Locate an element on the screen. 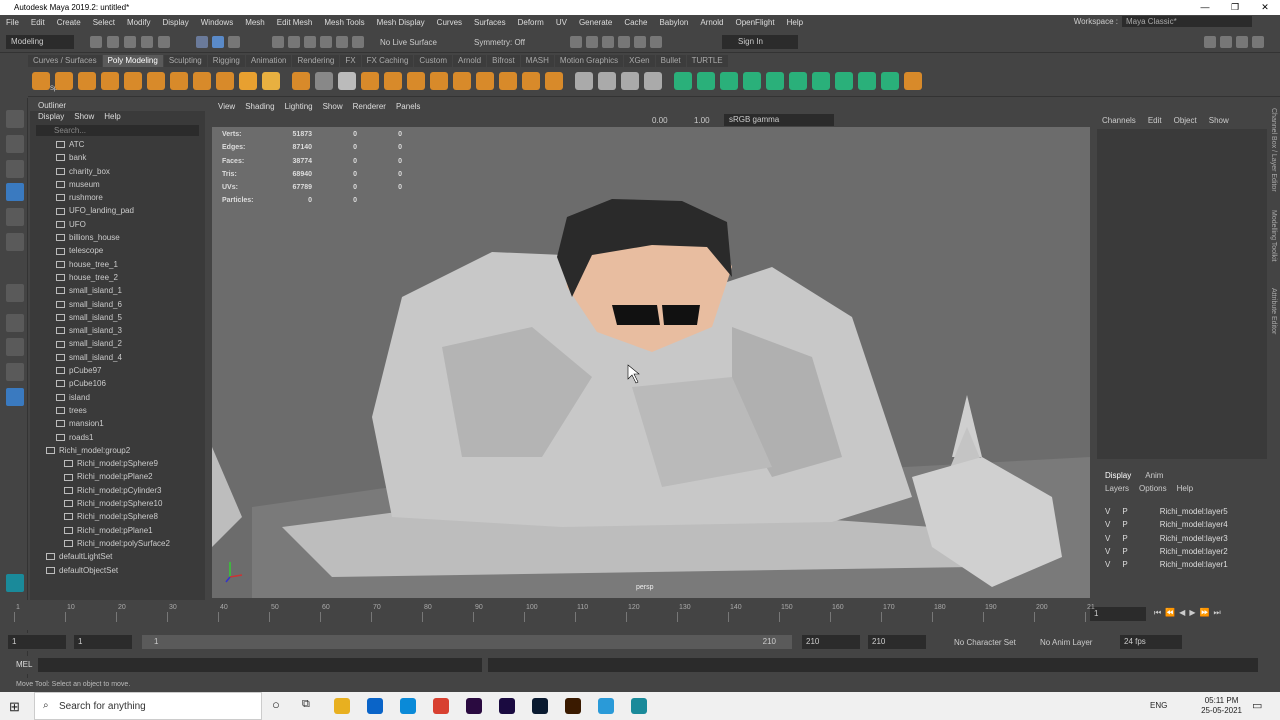 This screenshot has height=720, width=1280. layer-visibility-toggle: V is located at coordinates (1107, 551).